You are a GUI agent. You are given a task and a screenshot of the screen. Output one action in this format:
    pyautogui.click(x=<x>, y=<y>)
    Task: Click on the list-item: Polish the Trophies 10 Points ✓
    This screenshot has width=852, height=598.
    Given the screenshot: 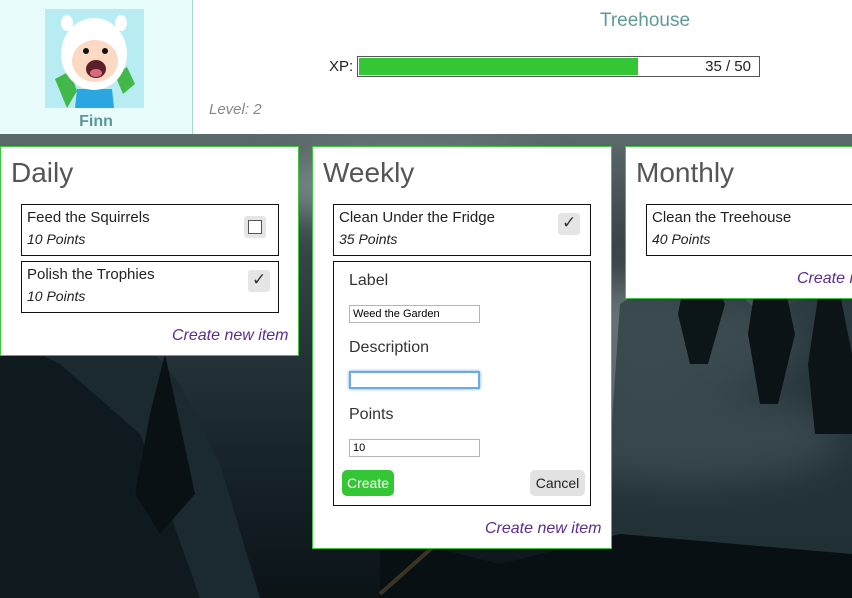 What is the action you would take?
    pyautogui.click(x=150, y=287)
    